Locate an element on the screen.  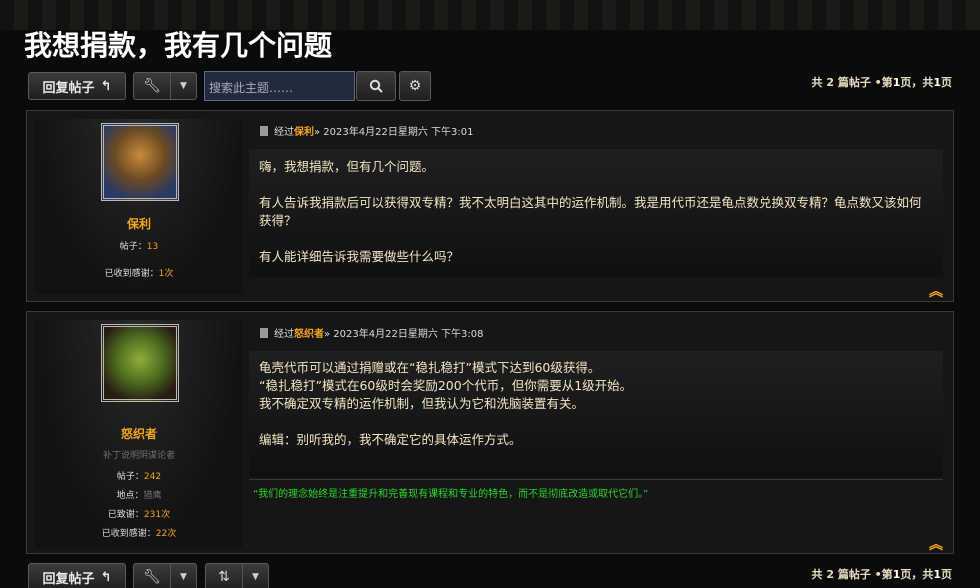
post-author: 怒织者 is located at coordinates (139, 433).